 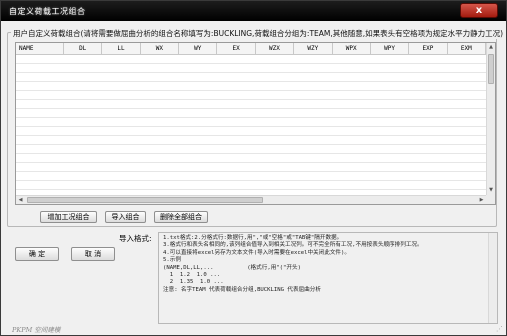 I want to click on table-horizontal-scrollbar: ◀ ▶, so click(x=251, y=199).